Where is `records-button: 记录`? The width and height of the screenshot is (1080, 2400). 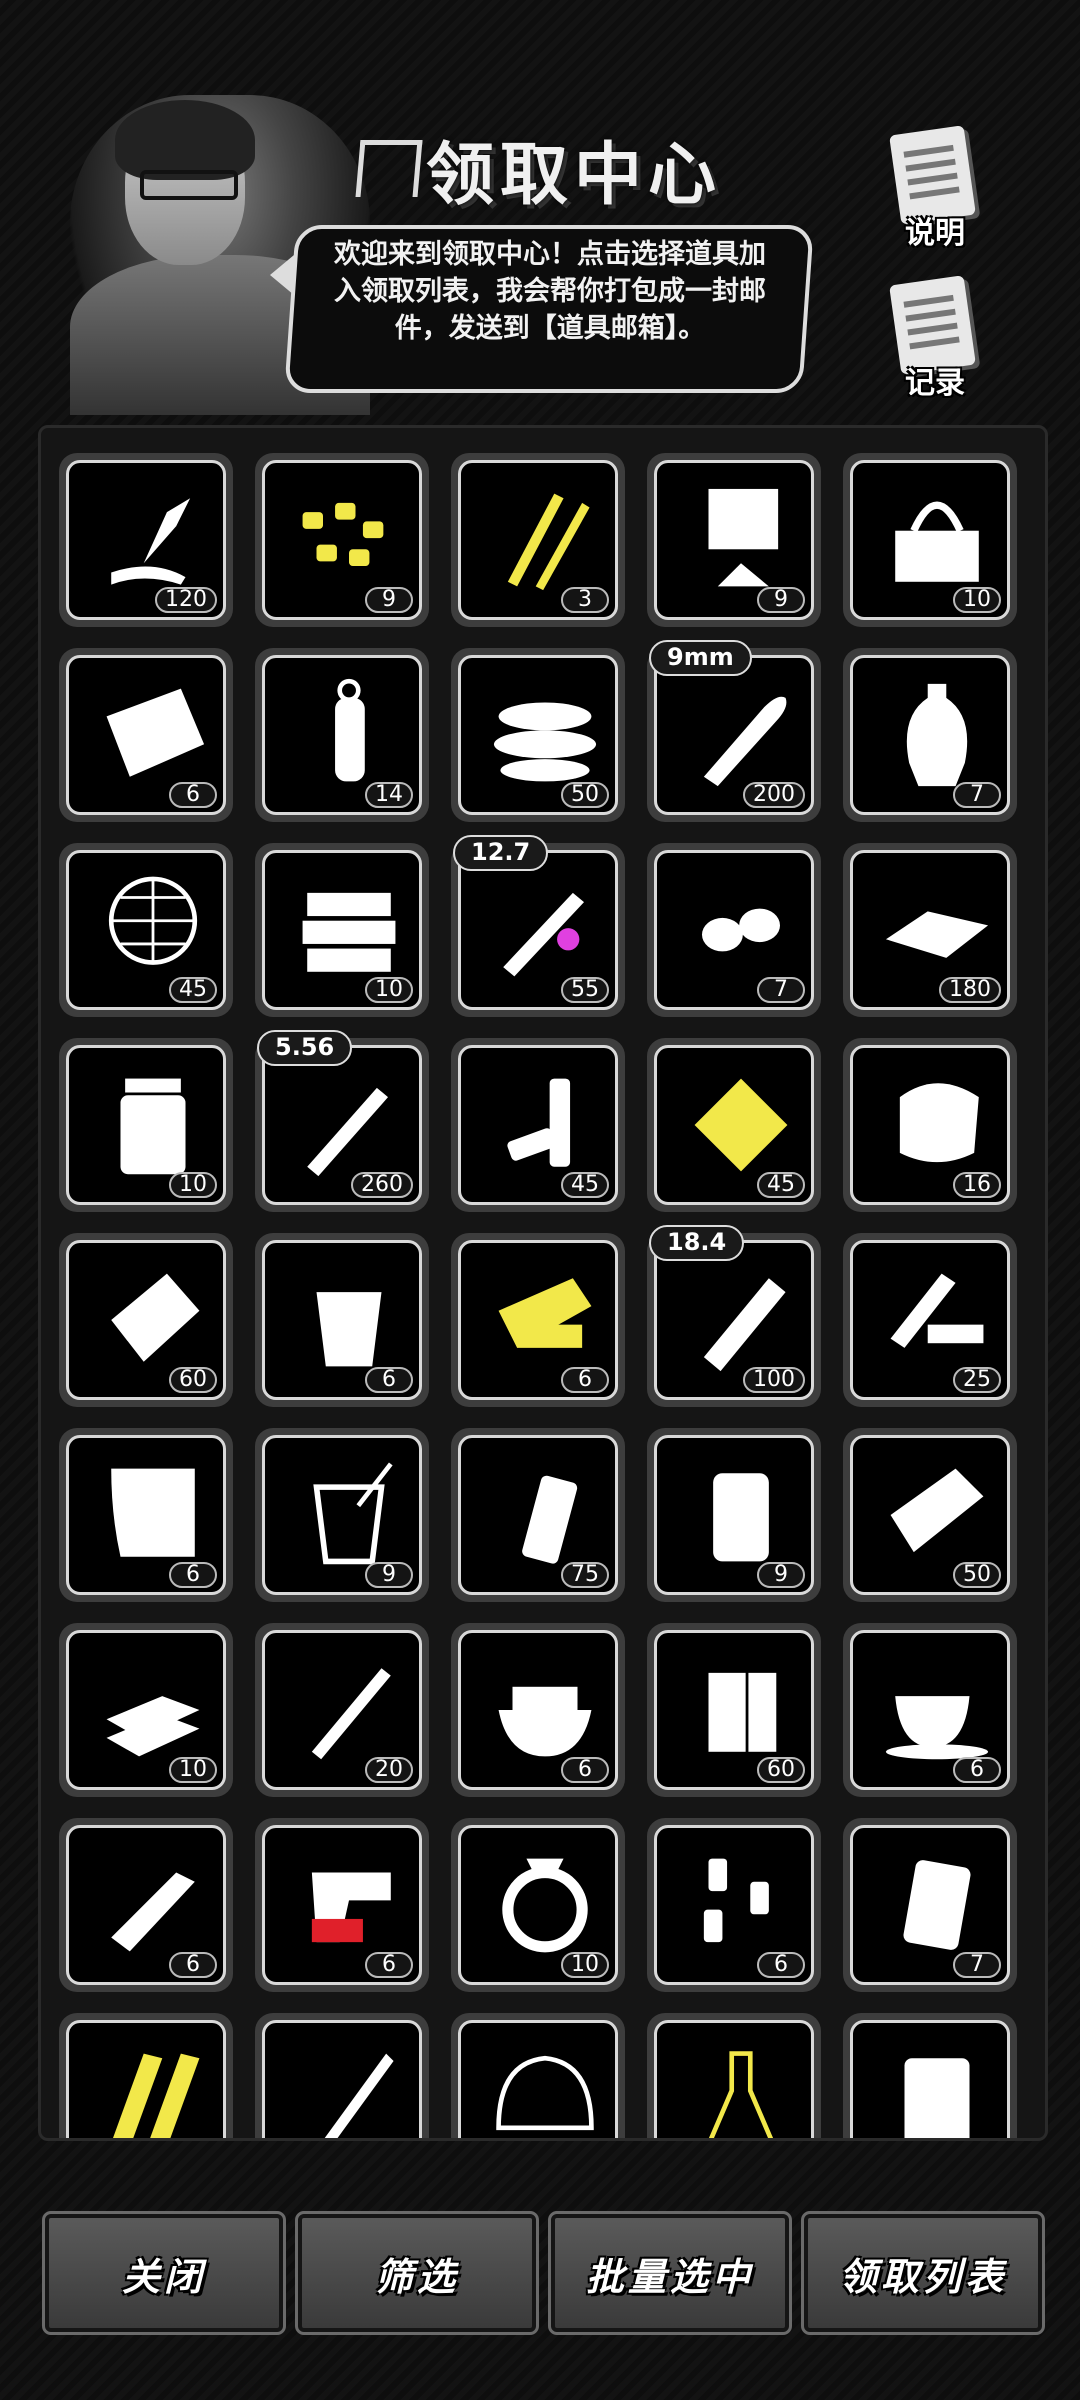
records-button: 记录 is located at coordinates (935, 338).